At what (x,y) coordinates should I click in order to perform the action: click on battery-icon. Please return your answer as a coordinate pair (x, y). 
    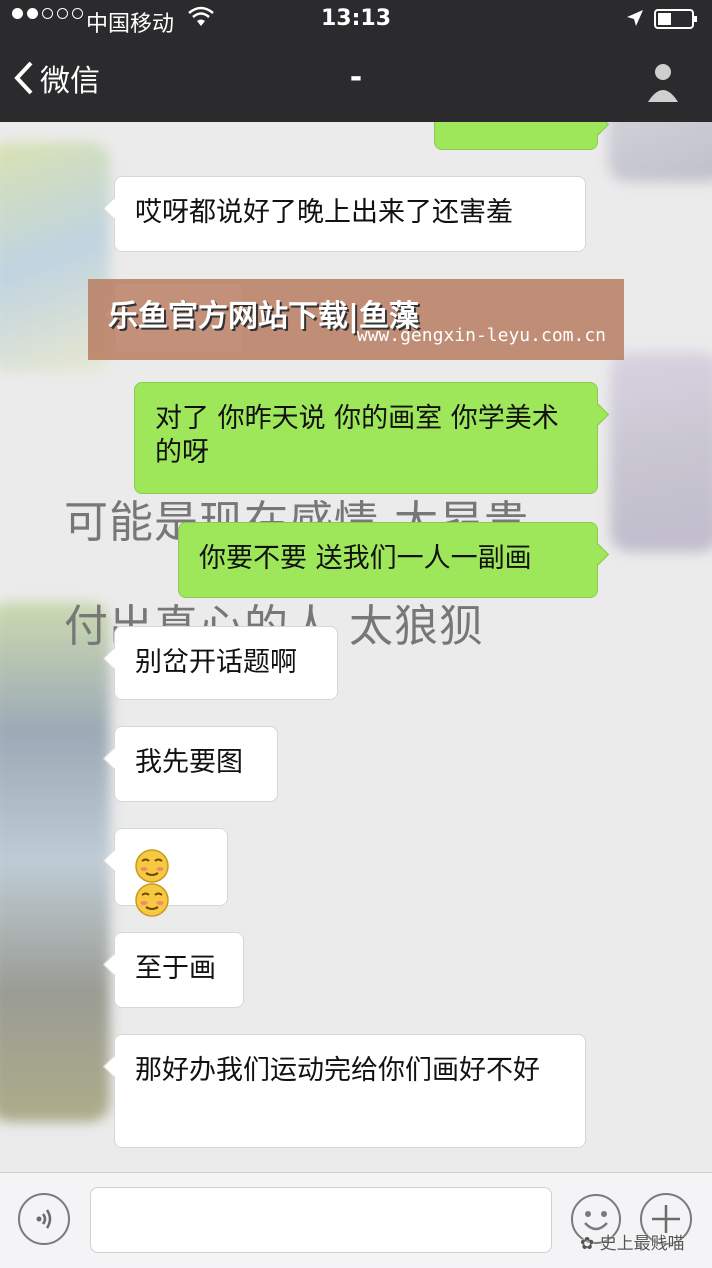
    Looking at the image, I should click on (675, 19).